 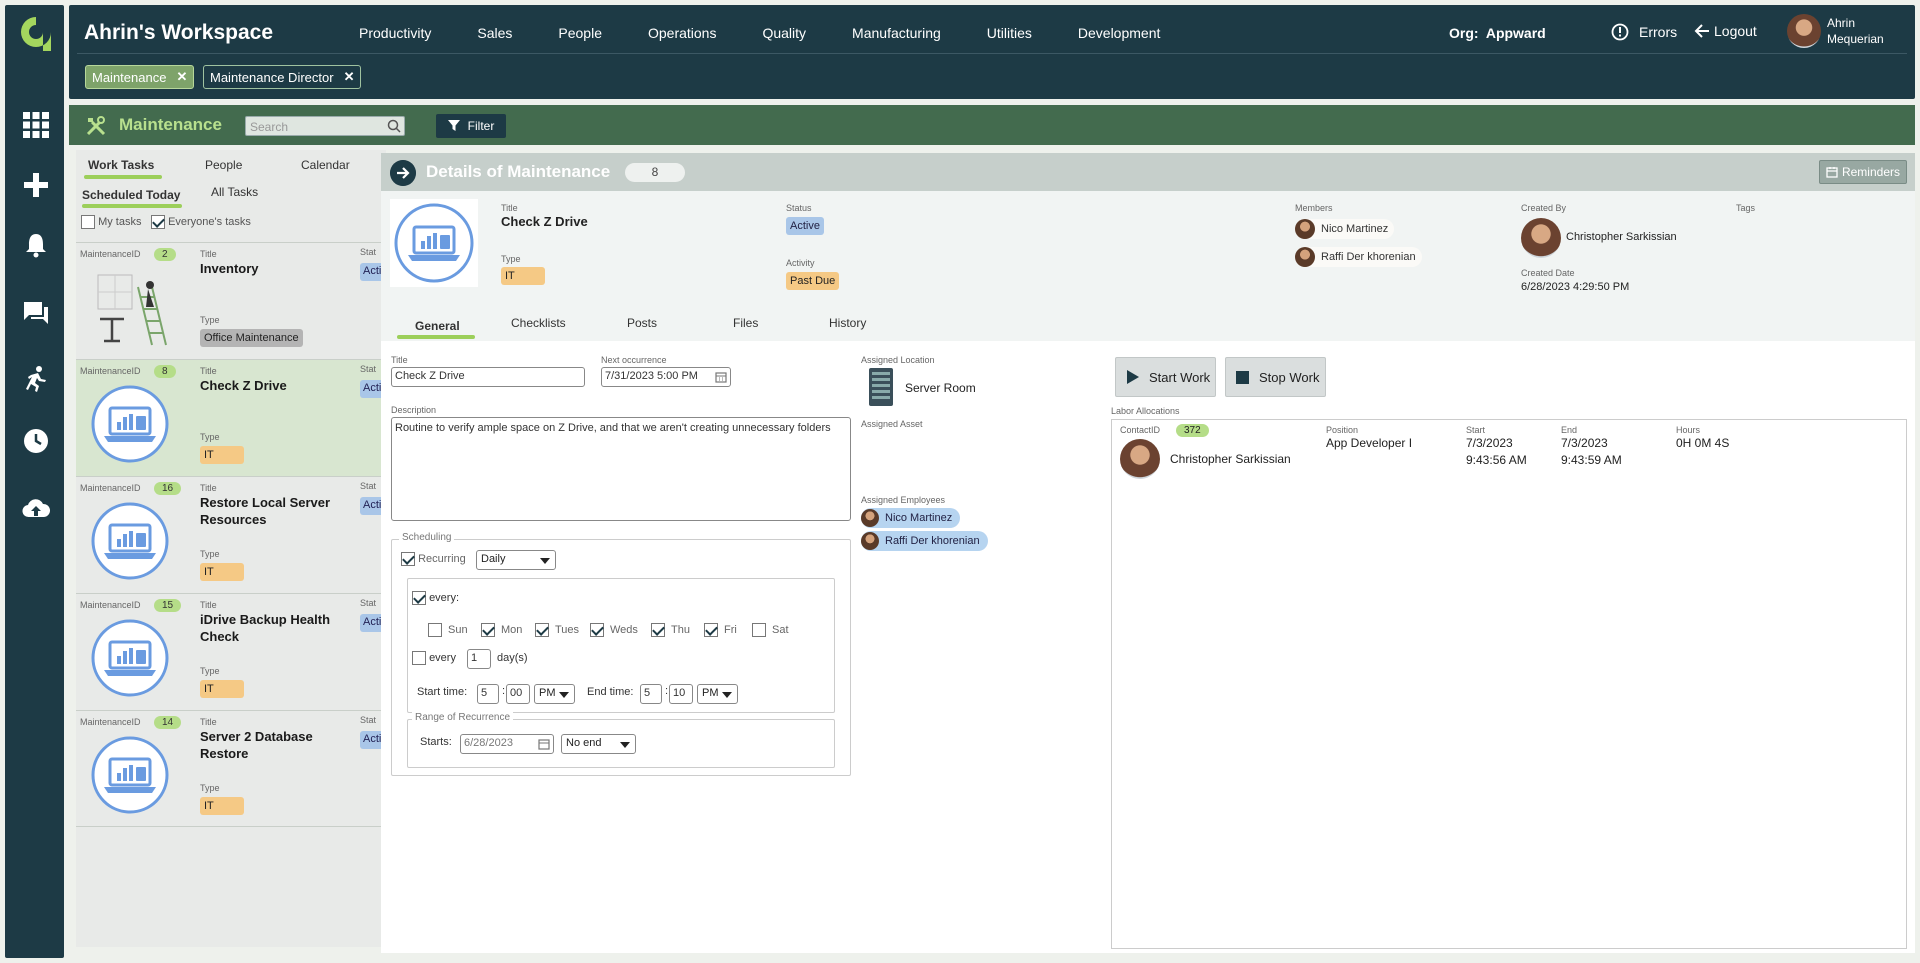 What do you see at coordinates (547, 693) in the screenshot?
I see `start-ampm-value: PM` at bounding box center [547, 693].